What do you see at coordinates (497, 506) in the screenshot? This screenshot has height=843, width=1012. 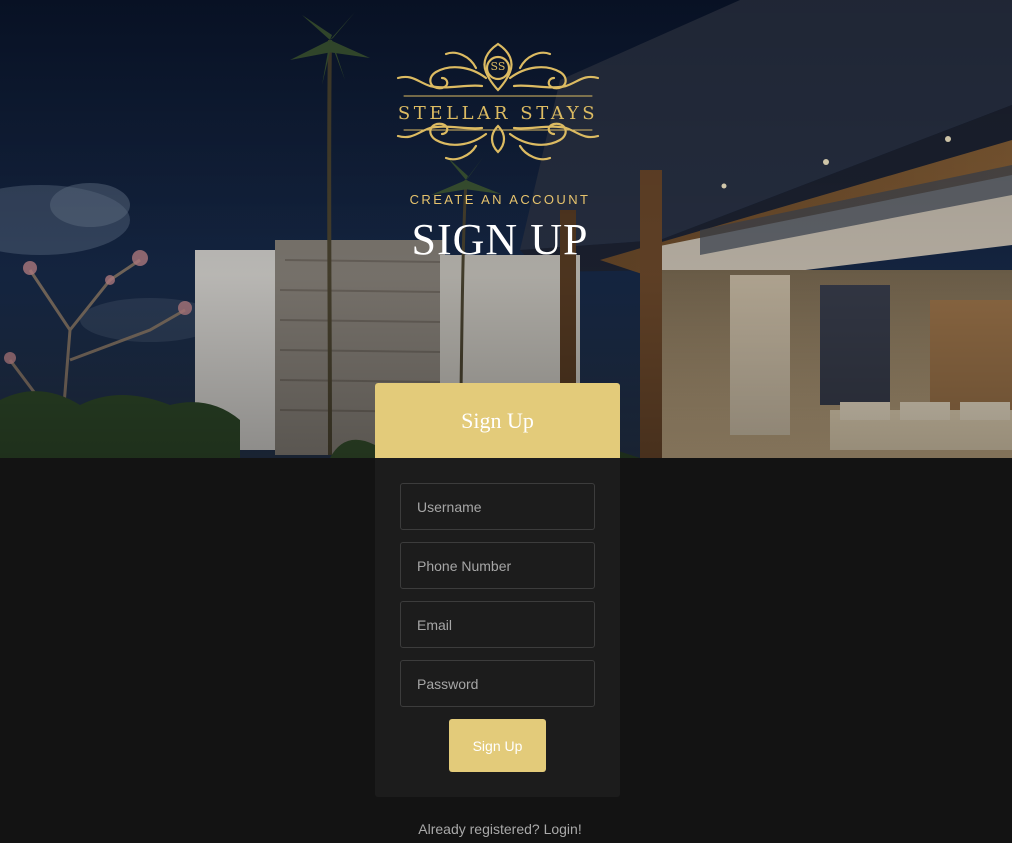 I see `username-input` at bounding box center [497, 506].